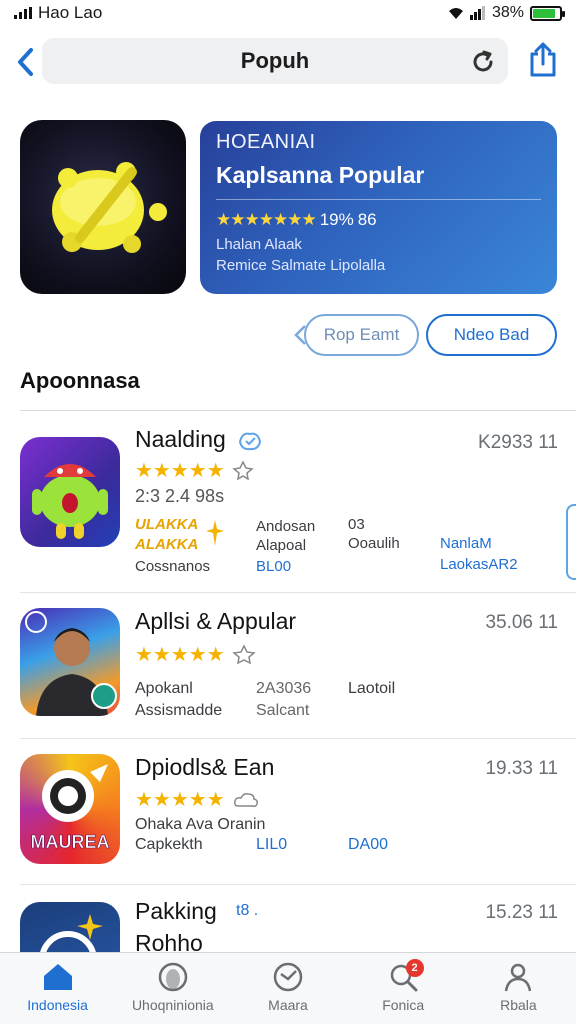 The width and height of the screenshot is (576, 1024). Describe the element at coordinates (259, 244) in the screenshot. I see `featured-line-1: Lhalan Alaak` at that location.